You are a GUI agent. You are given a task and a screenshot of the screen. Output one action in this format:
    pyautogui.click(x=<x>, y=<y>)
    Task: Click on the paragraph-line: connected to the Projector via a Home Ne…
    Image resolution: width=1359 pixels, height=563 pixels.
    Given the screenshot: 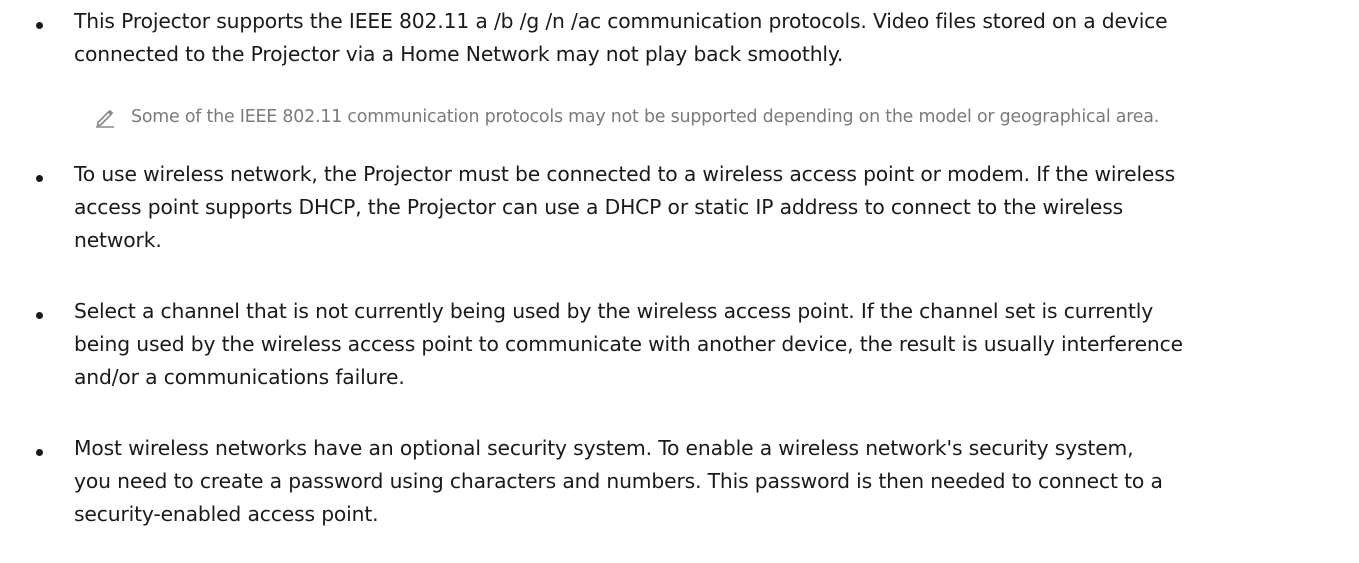 What is the action you would take?
    pyautogui.click(x=459, y=54)
    